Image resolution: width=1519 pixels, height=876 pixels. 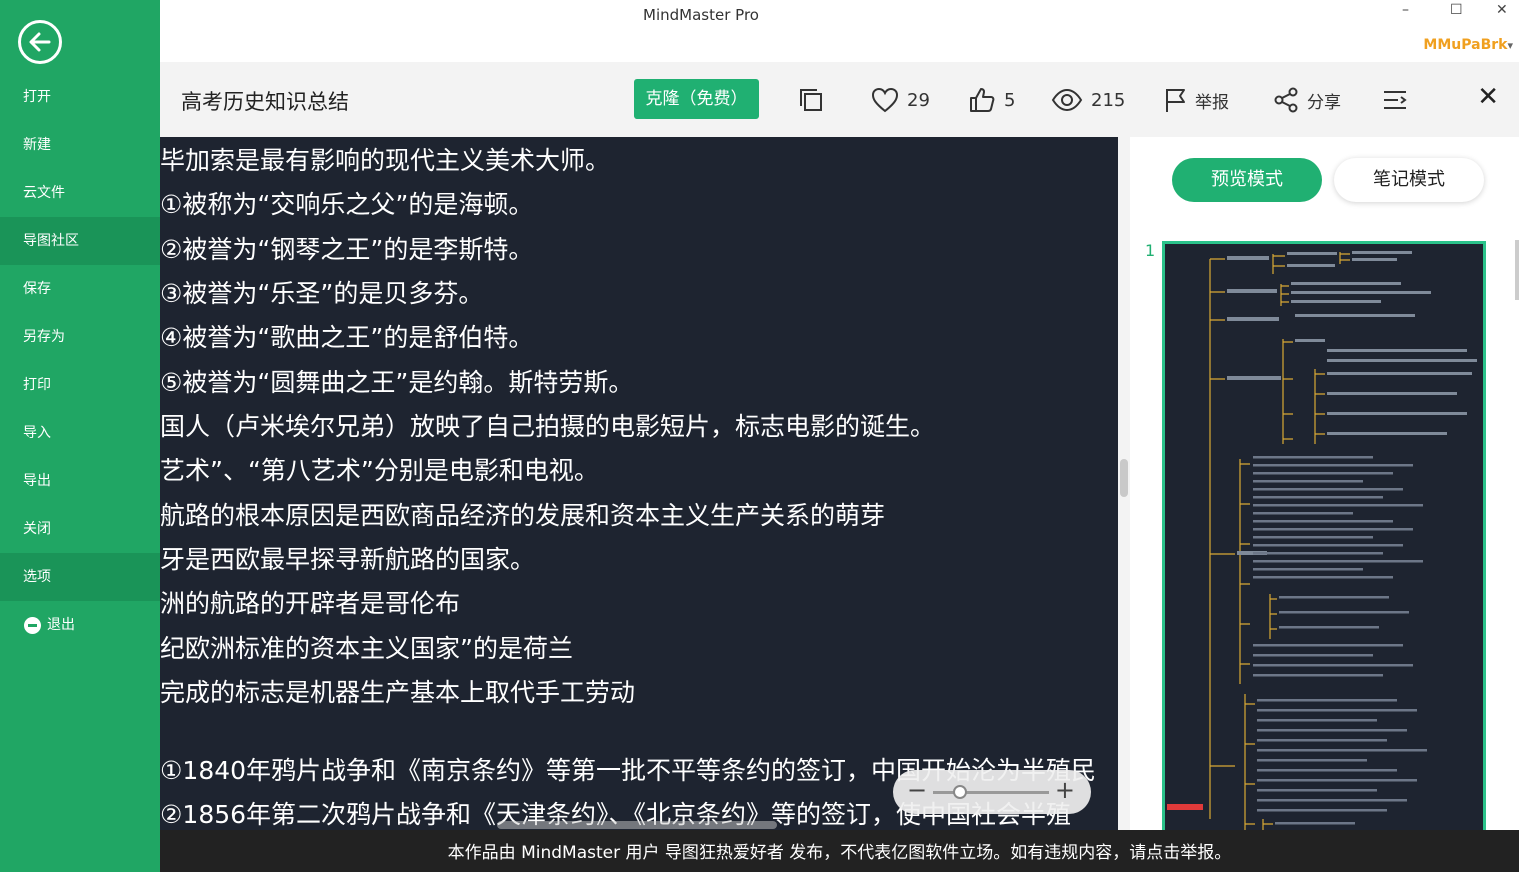 I want to click on exit-icon, so click(x=32, y=625).